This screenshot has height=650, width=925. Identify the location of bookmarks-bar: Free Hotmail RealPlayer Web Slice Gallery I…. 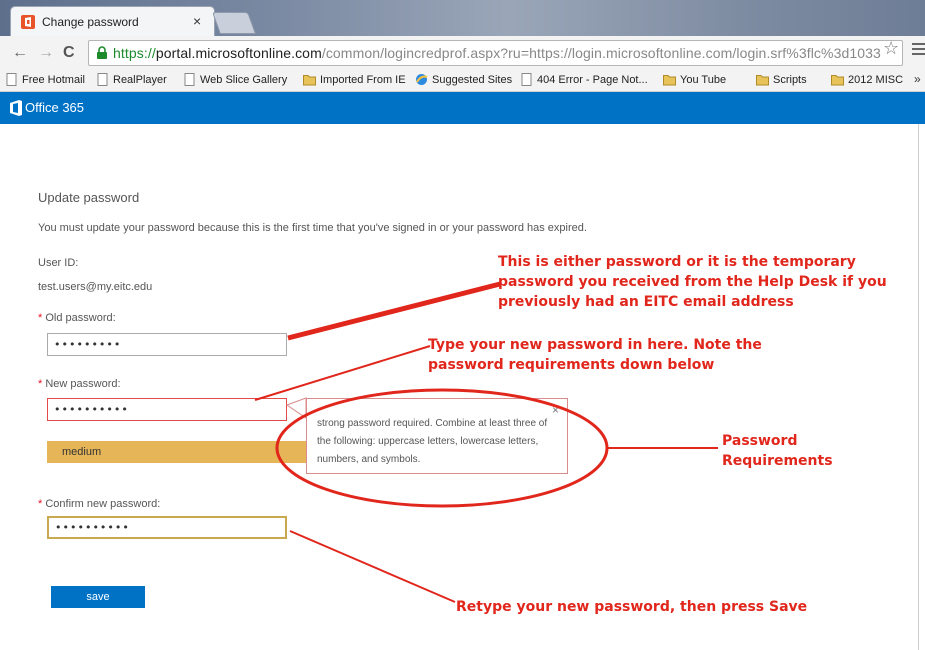
(462, 81).